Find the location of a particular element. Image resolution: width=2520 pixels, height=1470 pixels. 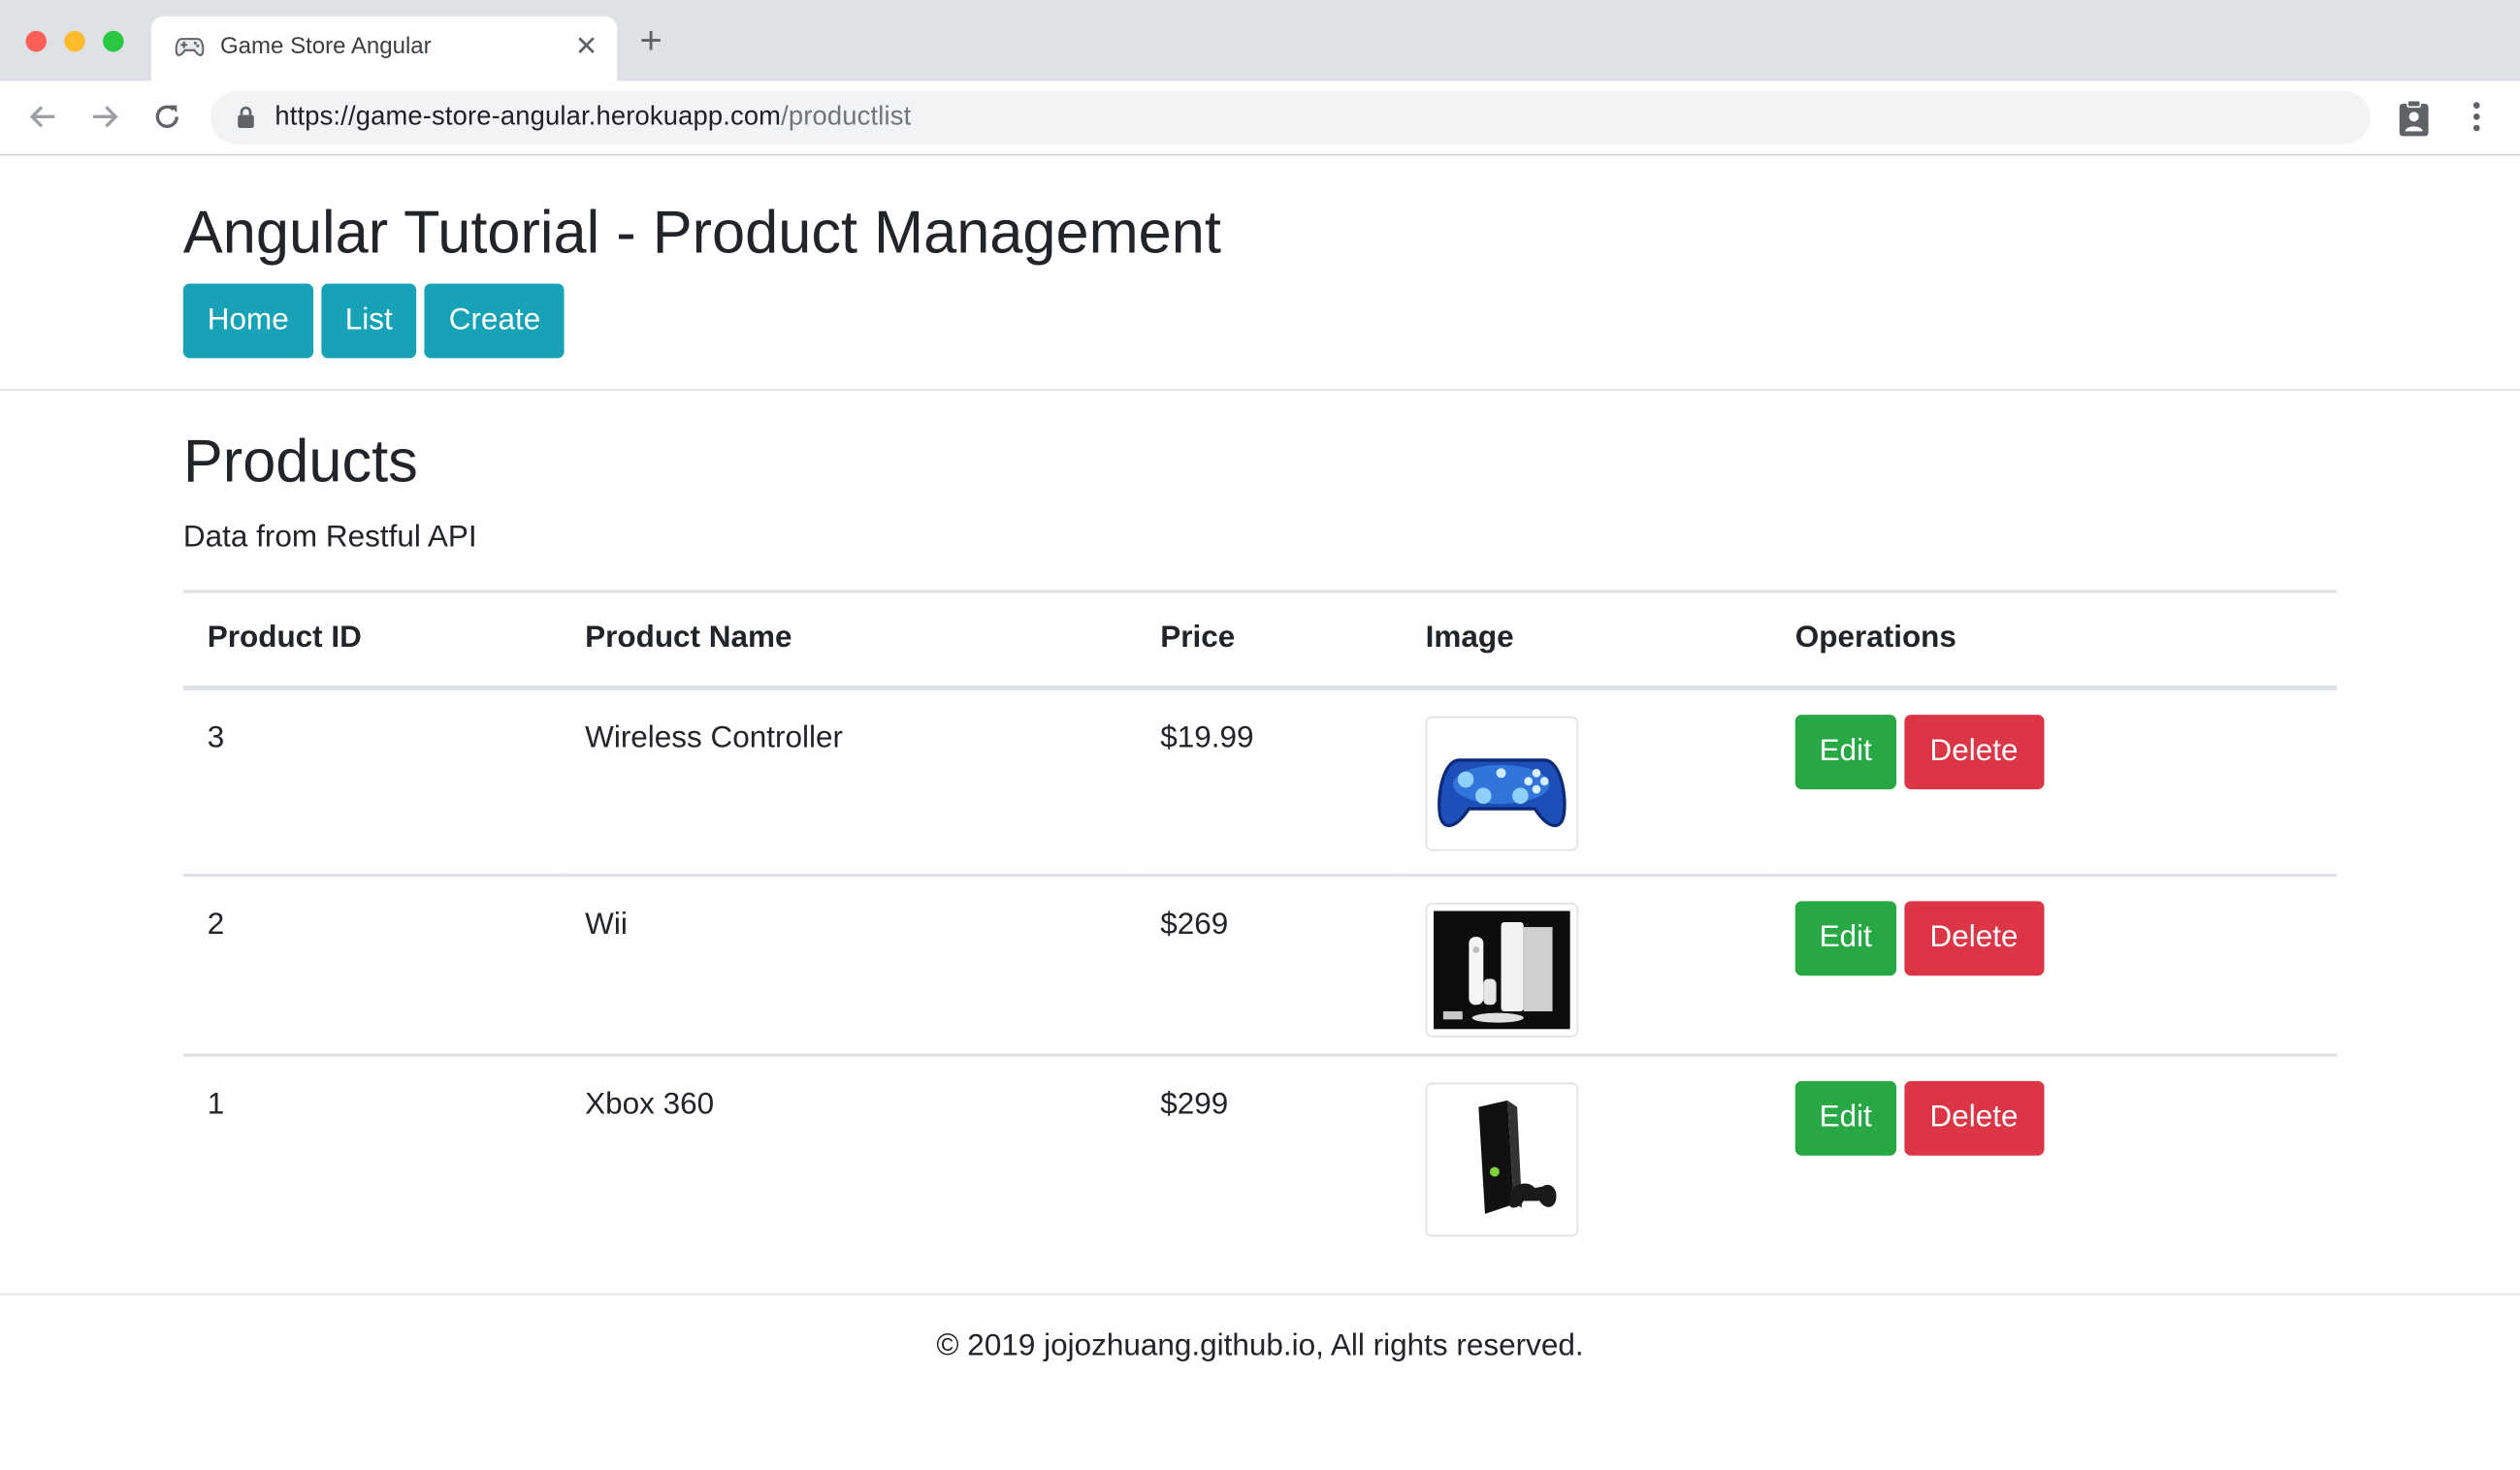

column-header-price: Price is located at coordinates (1269, 640).